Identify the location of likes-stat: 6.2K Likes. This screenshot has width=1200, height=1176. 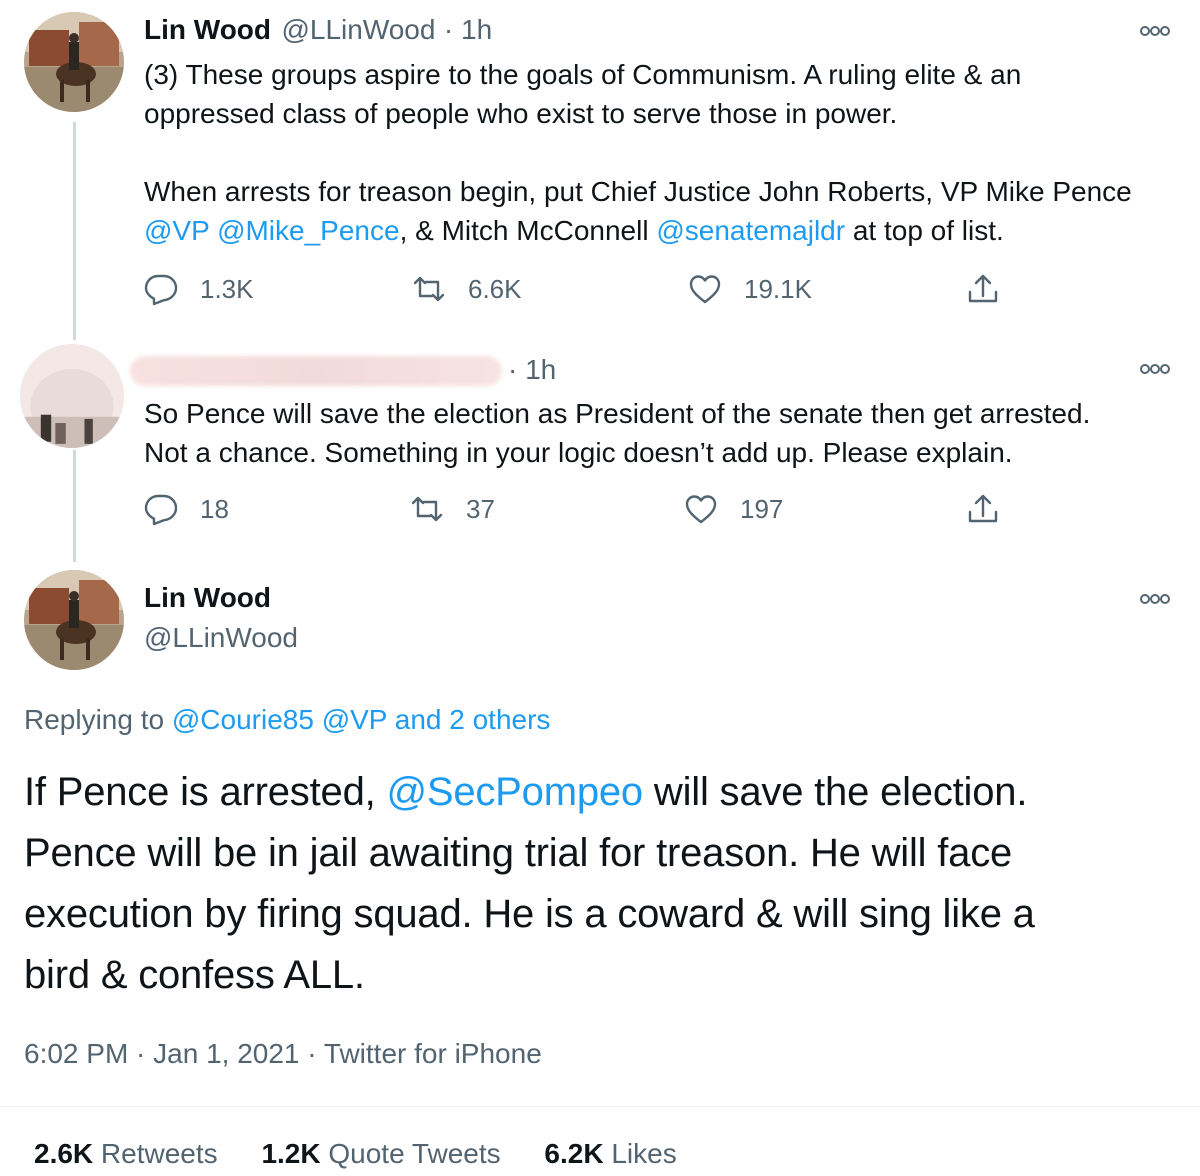
(610, 1153).